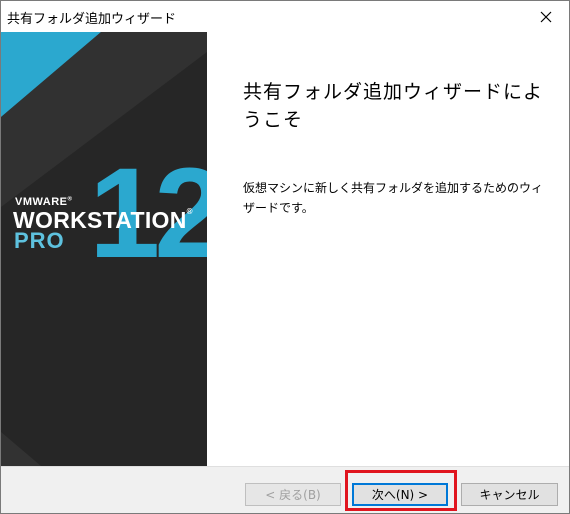  I want to click on close-icon, so click(546, 16).